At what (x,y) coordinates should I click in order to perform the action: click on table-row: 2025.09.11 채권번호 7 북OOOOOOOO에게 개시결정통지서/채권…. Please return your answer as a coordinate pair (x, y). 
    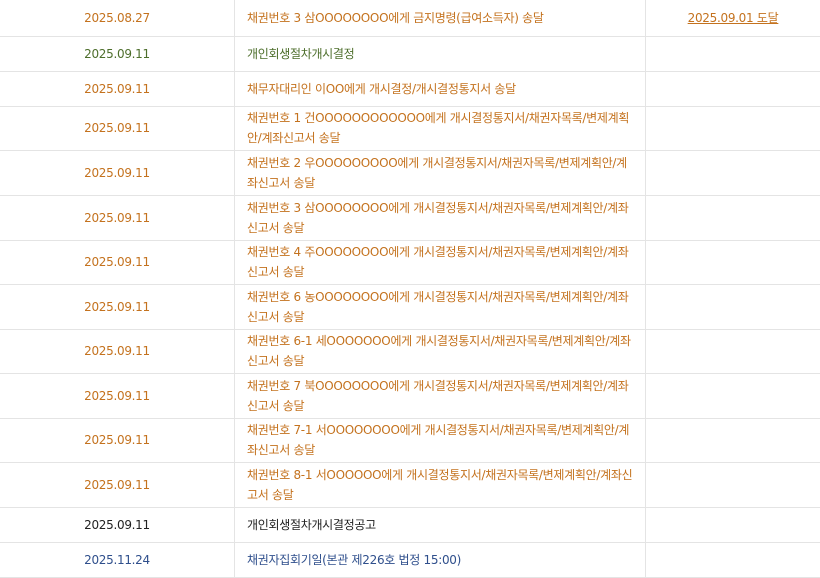
    Looking at the image, I should click on (410, 395).